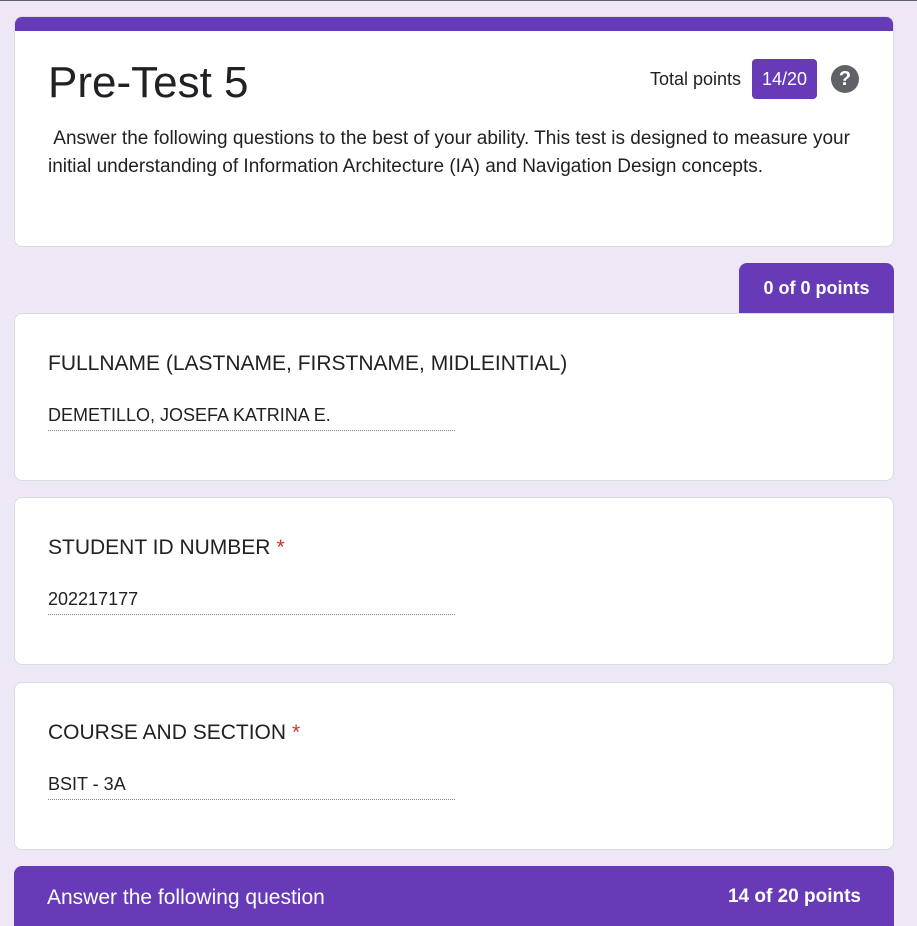  I want to click on total-points: Total points 14/20 ?, so click(754, 79).